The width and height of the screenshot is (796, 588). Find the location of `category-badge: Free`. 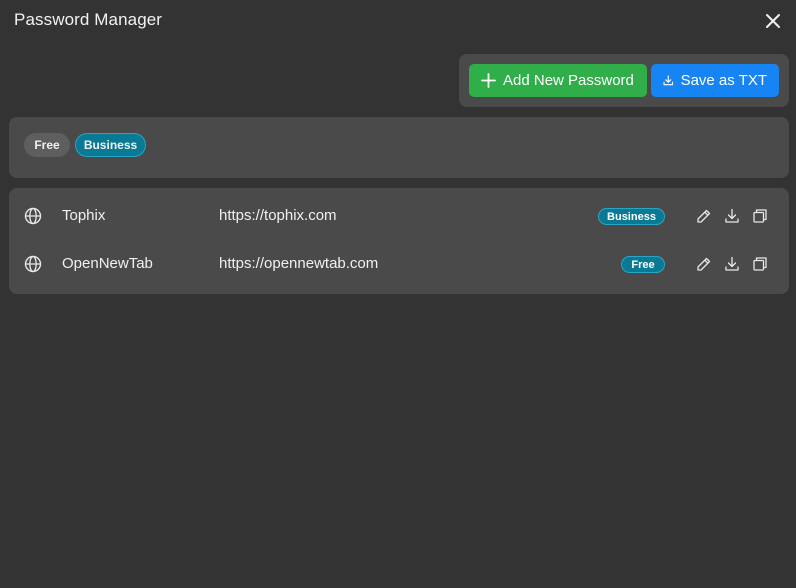

category-badge: Free is located at coordinates (643, 264).